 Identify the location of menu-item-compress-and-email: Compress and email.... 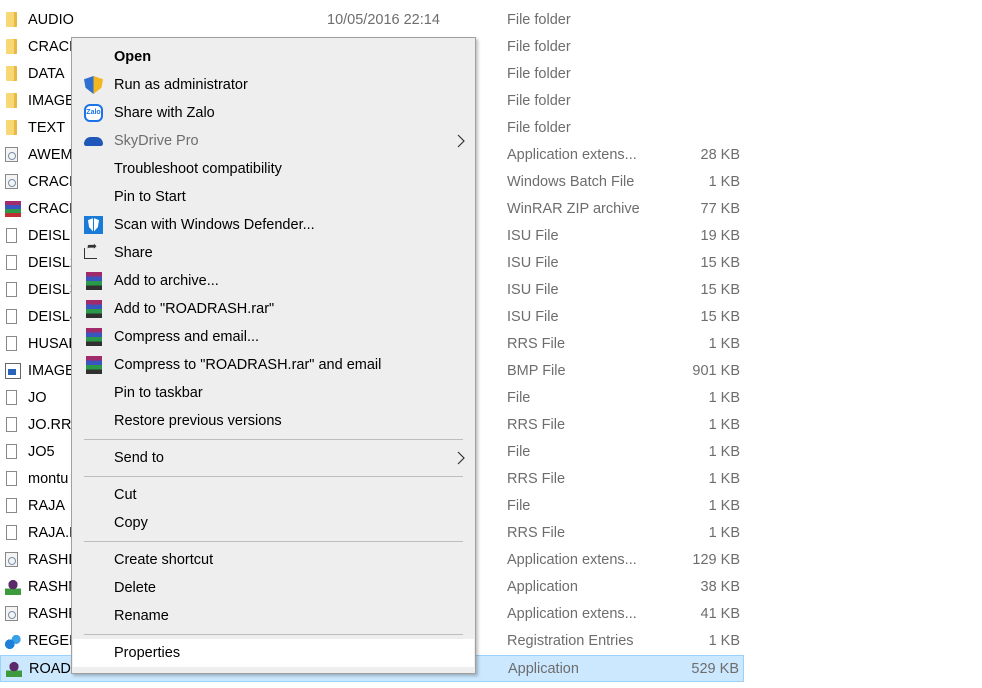
(273, 337).